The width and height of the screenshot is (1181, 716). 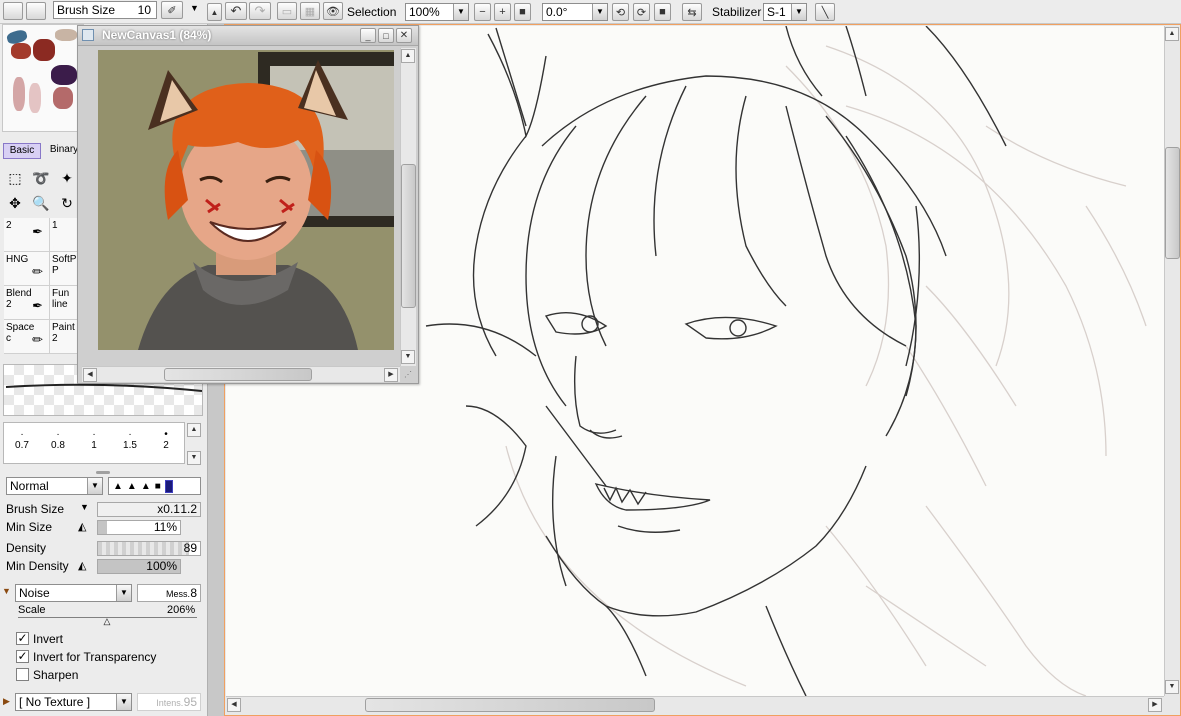 I want to click on nav-scroll-up: ▲, so click(x=408, y=56).